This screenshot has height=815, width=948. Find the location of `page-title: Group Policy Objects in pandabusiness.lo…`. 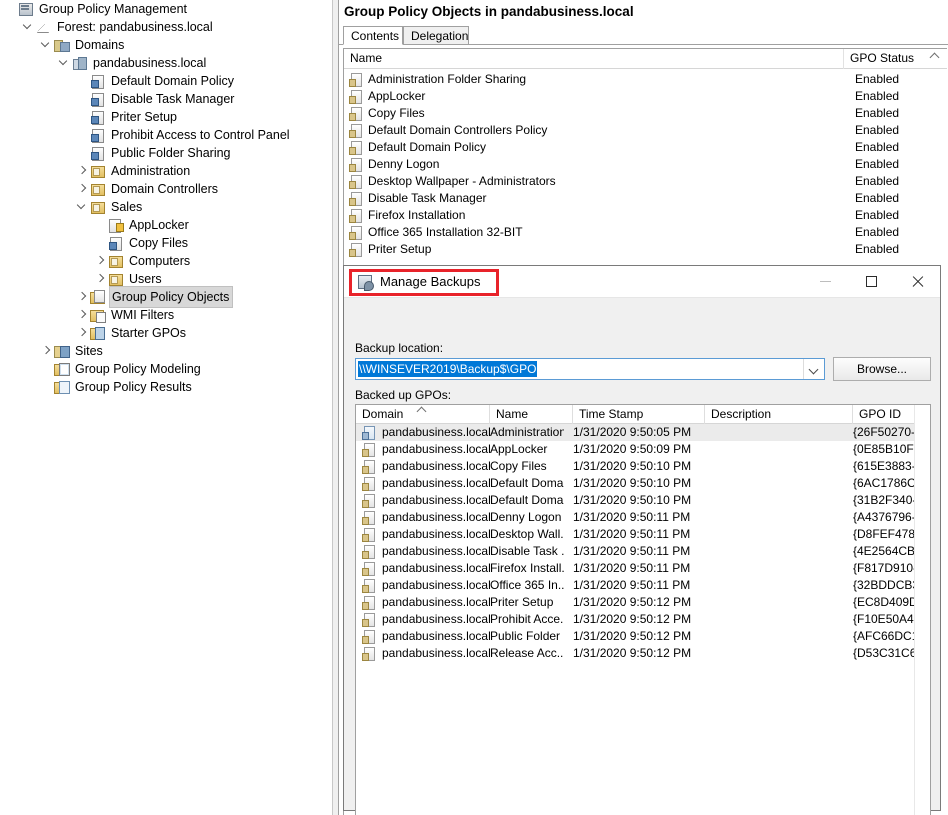

page-title: Group Policy Objects in pandabusiness.lo… is located at coordinates (643, 12).